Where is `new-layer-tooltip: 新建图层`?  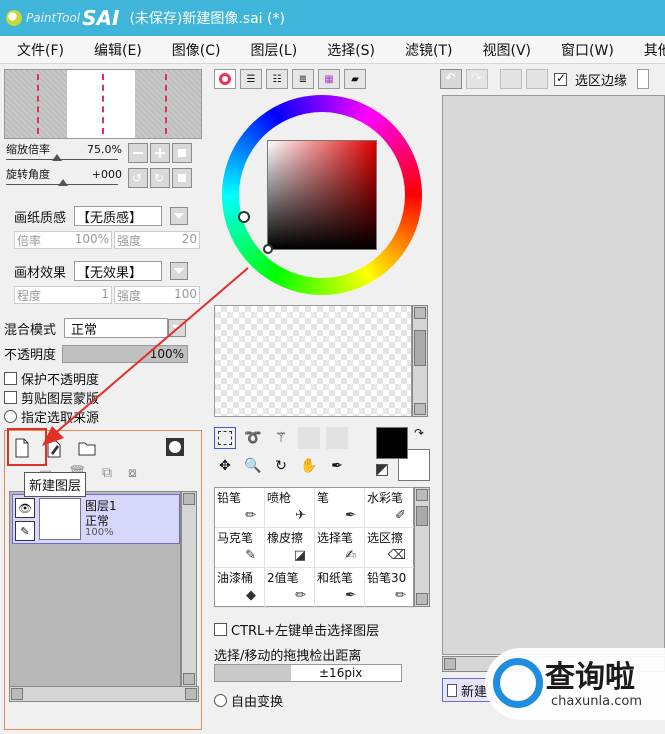
new-layer-tooltip: 新建图层 is located at coordinates (55, 484).